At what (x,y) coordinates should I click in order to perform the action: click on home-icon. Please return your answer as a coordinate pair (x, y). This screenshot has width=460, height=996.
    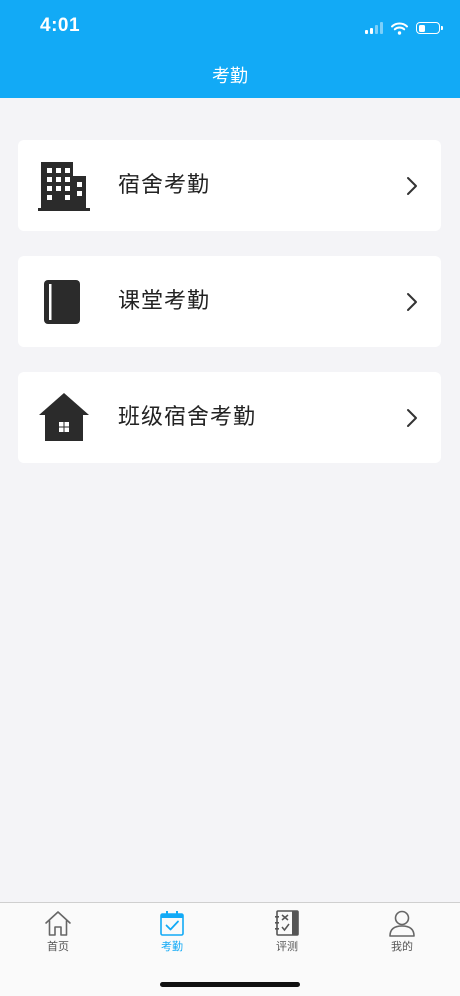
    Looking at the image, I should click on (58, 923).